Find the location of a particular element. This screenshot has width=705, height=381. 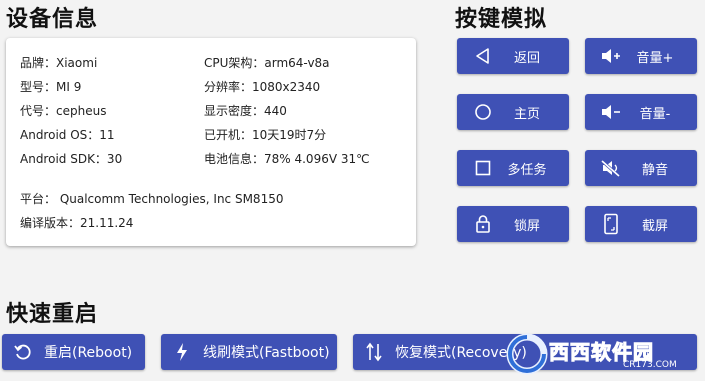

reboot-label: 重启(Reboot) is located at coordinates (88, 353).